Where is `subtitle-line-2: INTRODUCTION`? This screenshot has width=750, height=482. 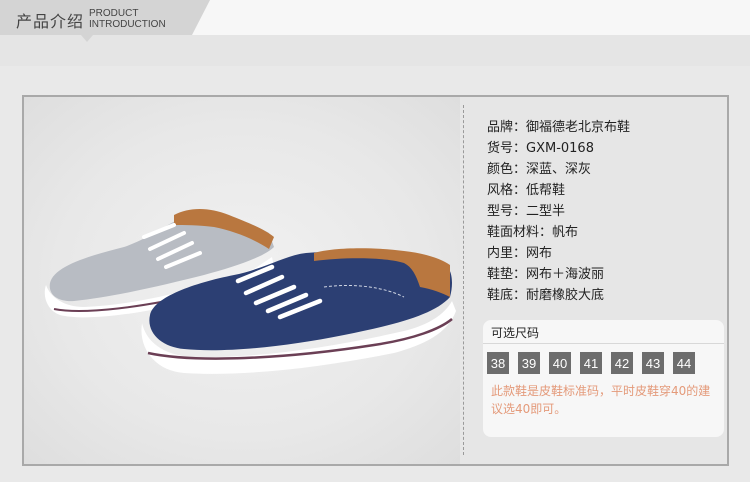
subtitle-line-2: INTRODUCTION is located at coordinates (127, 24).